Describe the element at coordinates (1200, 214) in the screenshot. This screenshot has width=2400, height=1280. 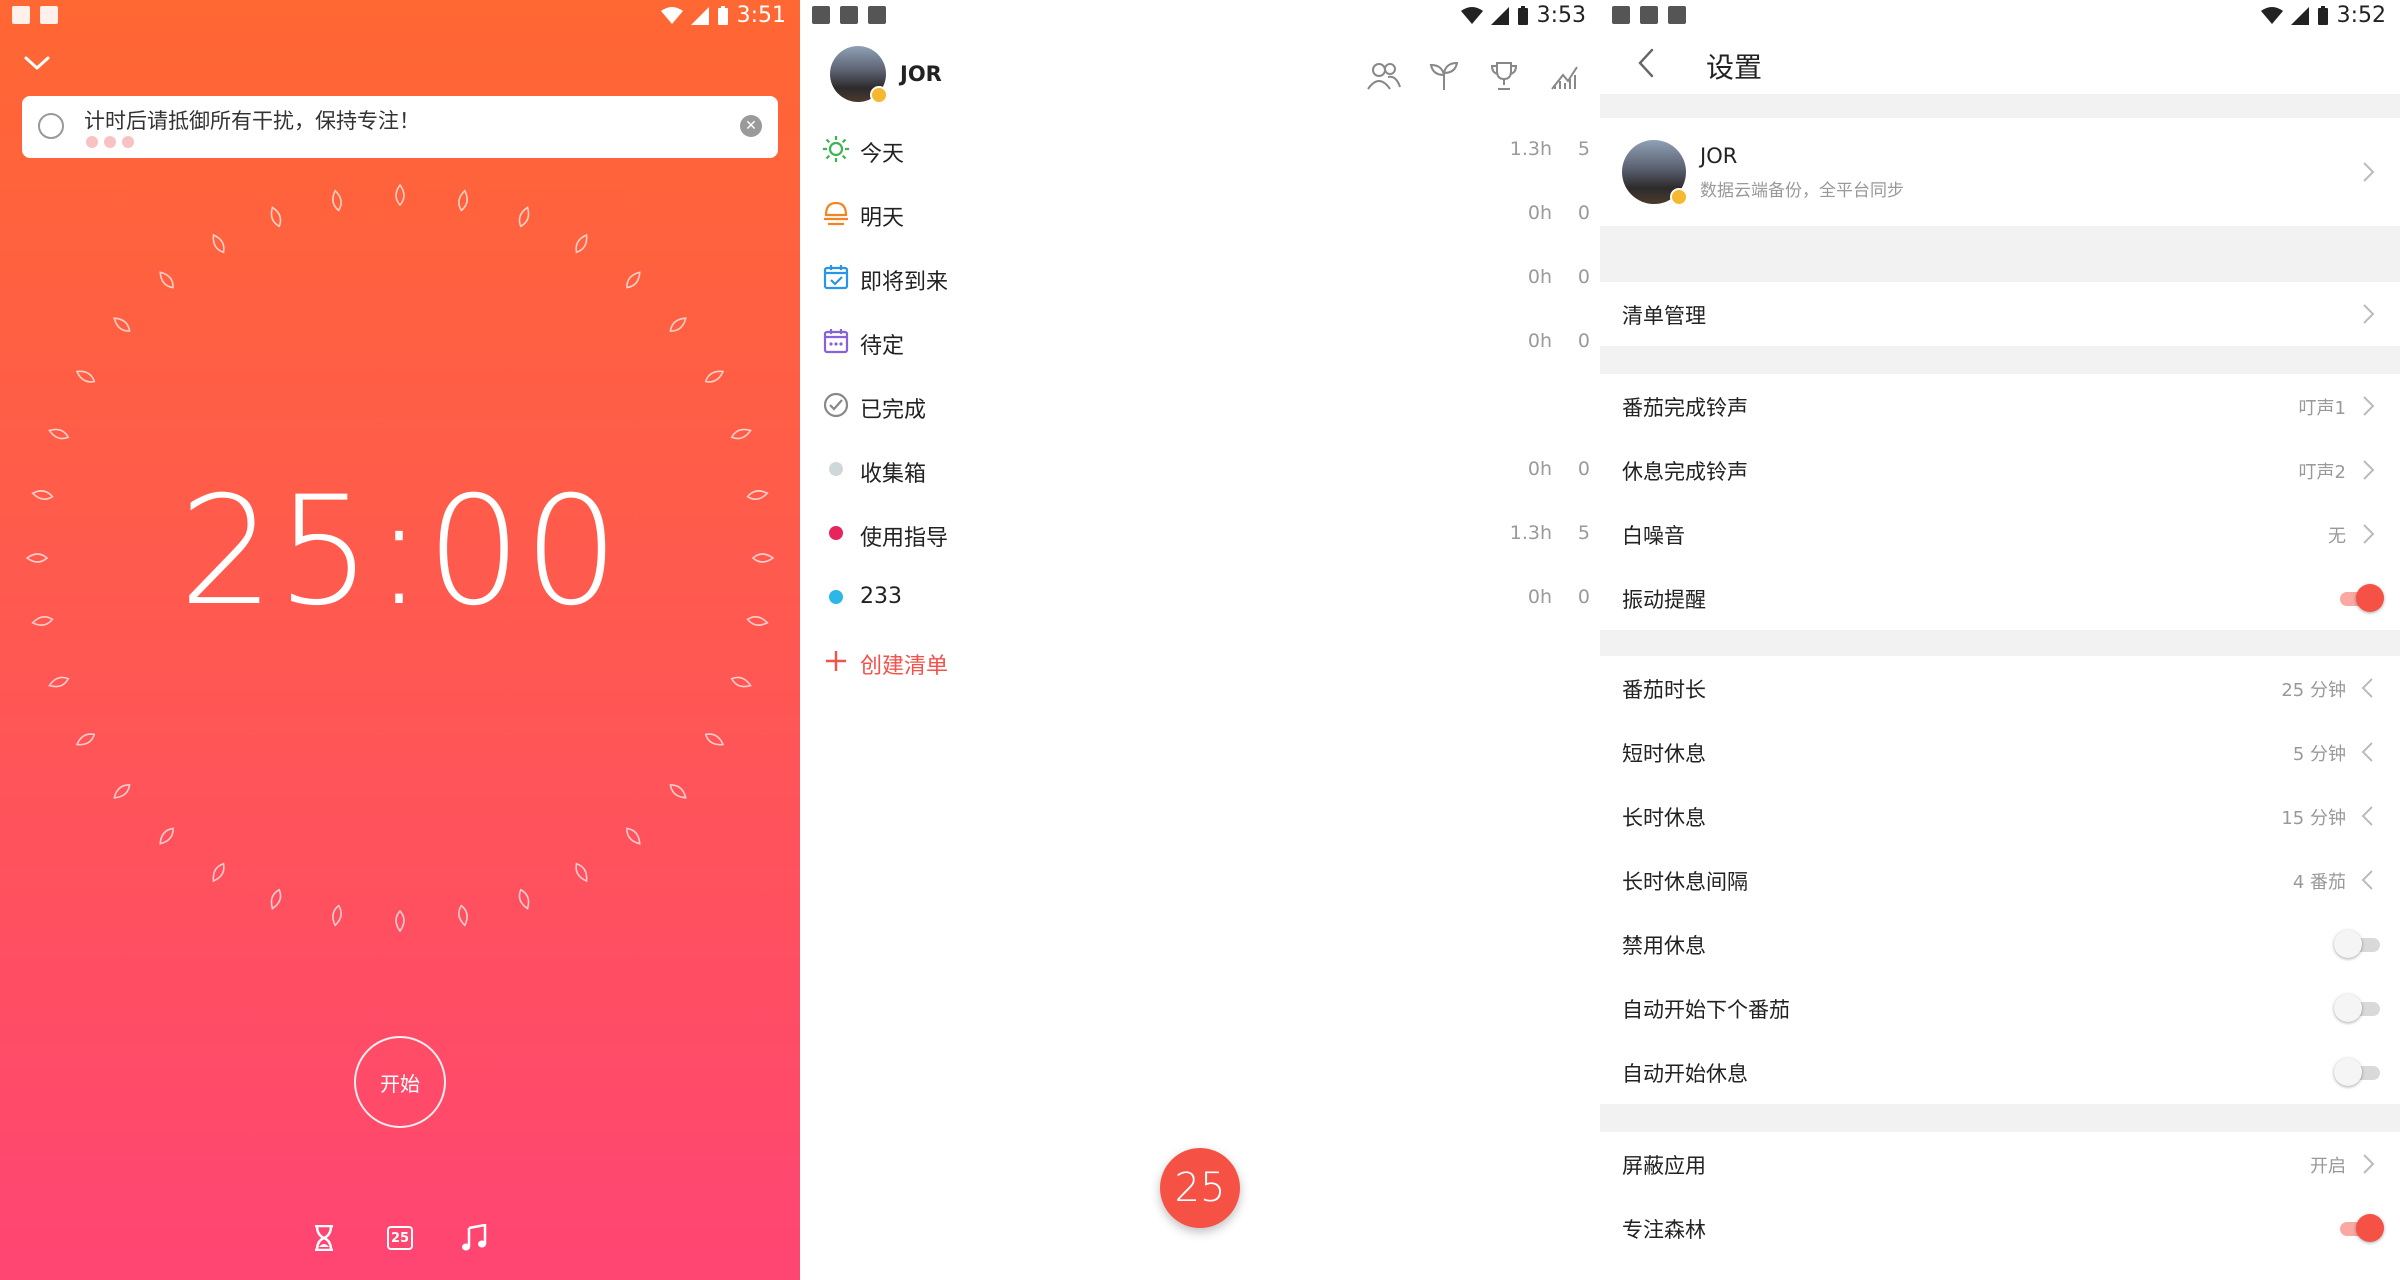
I see `list-item-tomorrow: 明天 0h 0` at that location.